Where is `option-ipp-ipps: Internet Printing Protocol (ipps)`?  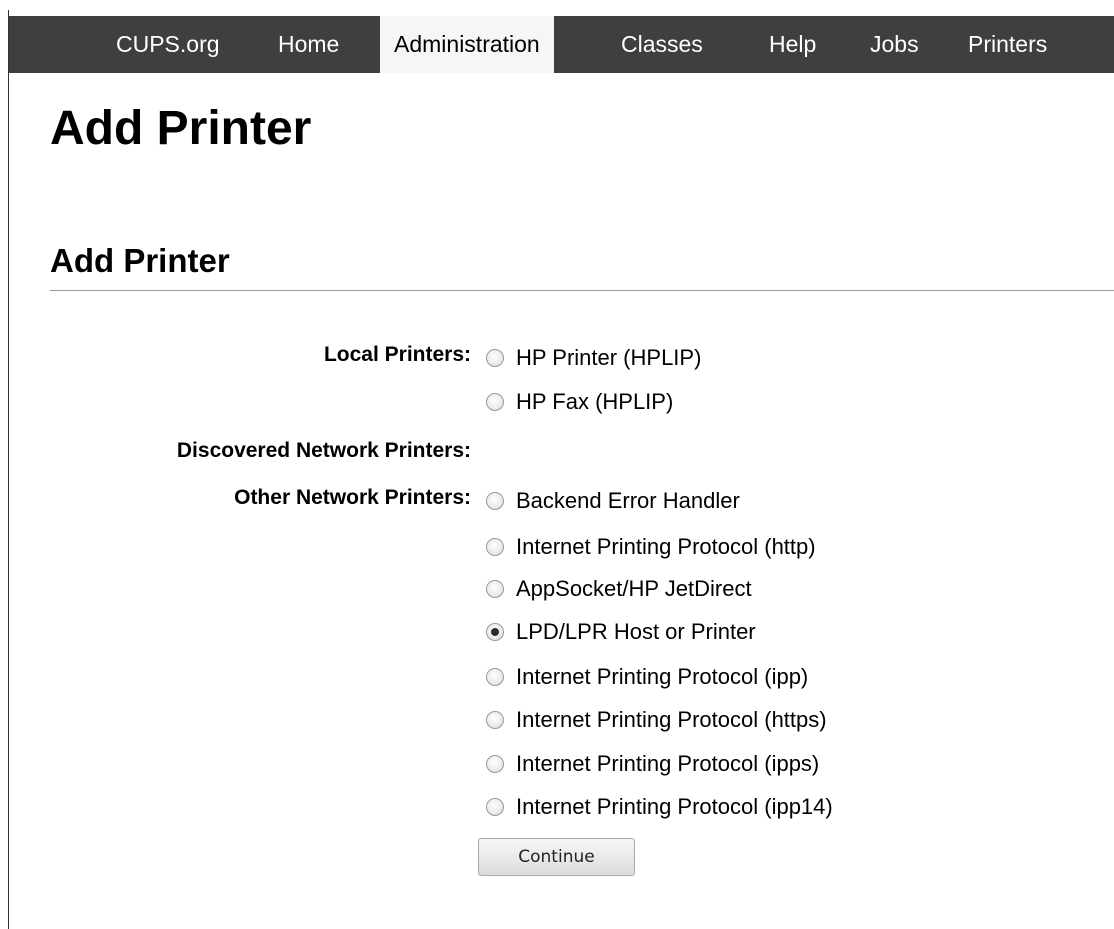 option-ipp-ipps: Internet Printing Protocol (ipps) is located at coordinates (652, 764).